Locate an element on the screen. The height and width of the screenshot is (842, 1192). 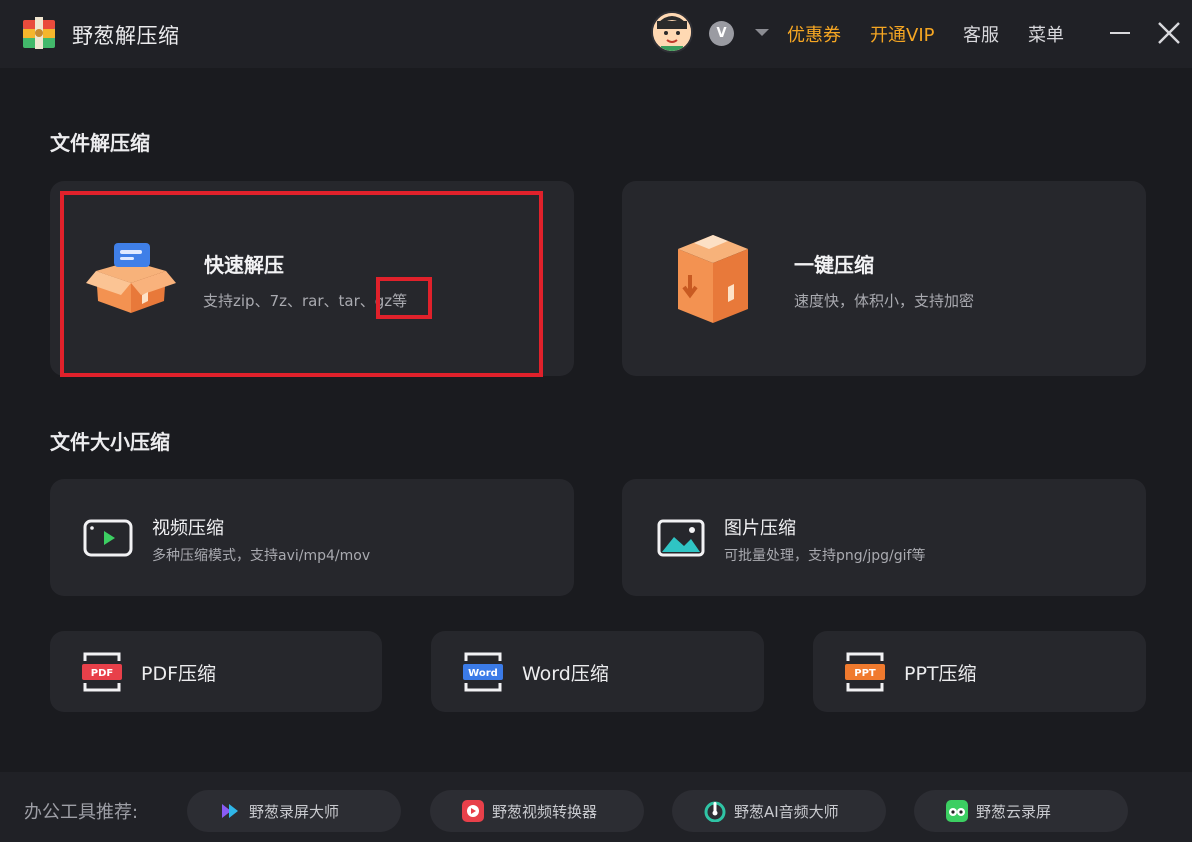
tool-label: 野葱录屏大师 is located at coordinates (294, 812).